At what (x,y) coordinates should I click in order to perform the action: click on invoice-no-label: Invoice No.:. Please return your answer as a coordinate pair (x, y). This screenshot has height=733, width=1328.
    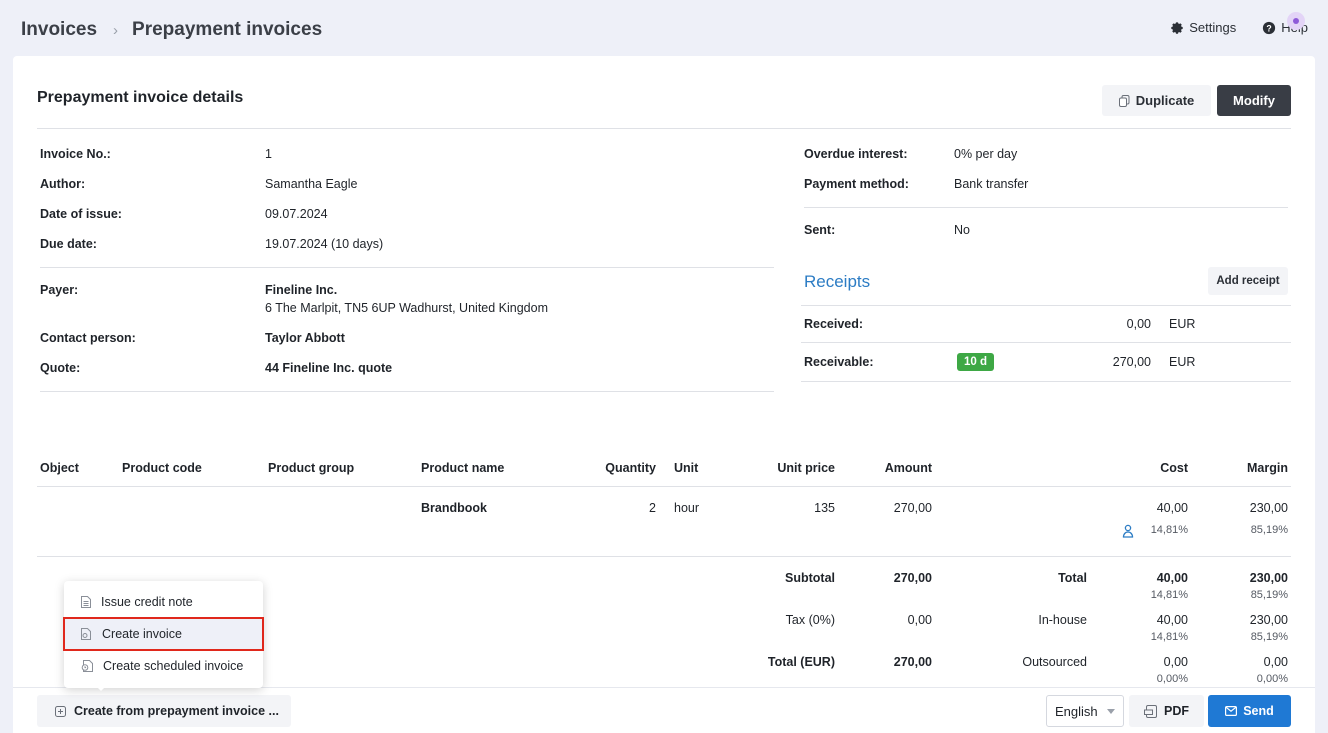
    Looking at the image, I should click on (75, 154).